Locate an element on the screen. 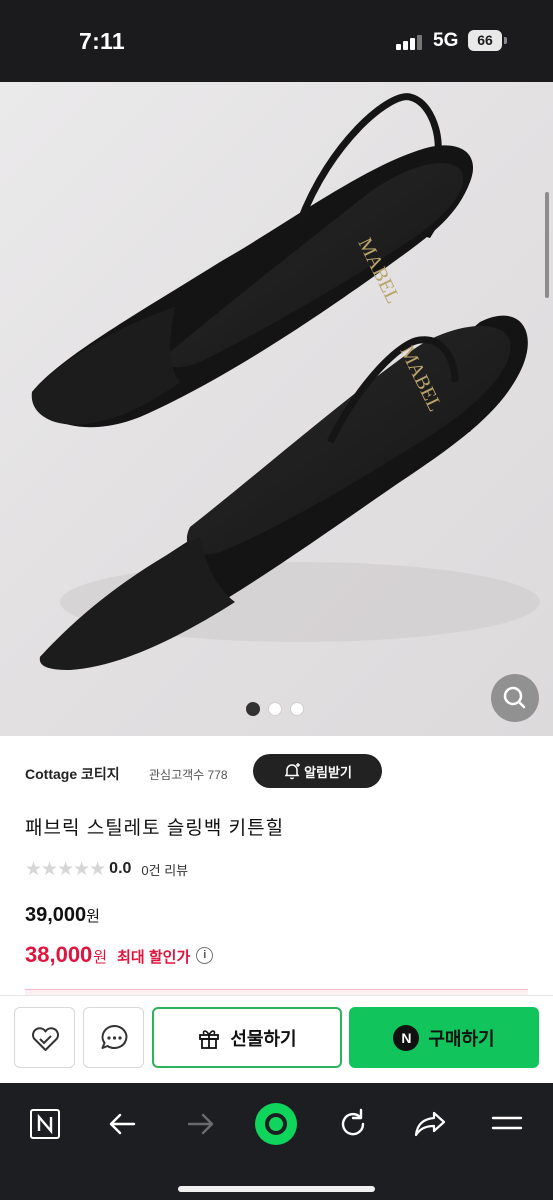 The image size is (553, 1200). naver-pay-icon: N is located at coordinates (406, 1037).